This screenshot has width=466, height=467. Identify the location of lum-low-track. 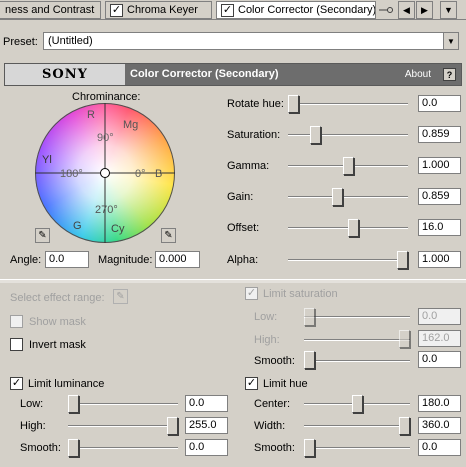
(123, 404).